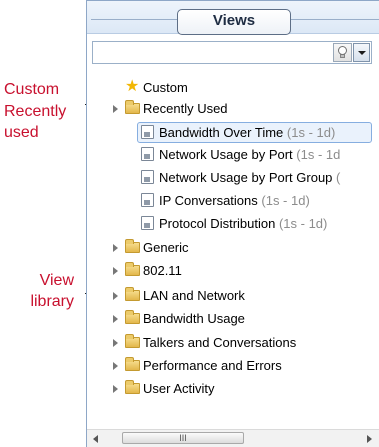 Image resolution: width=379 pixels, height=447 pixels. I want to click on lightbulb-button, so click(342, 52).